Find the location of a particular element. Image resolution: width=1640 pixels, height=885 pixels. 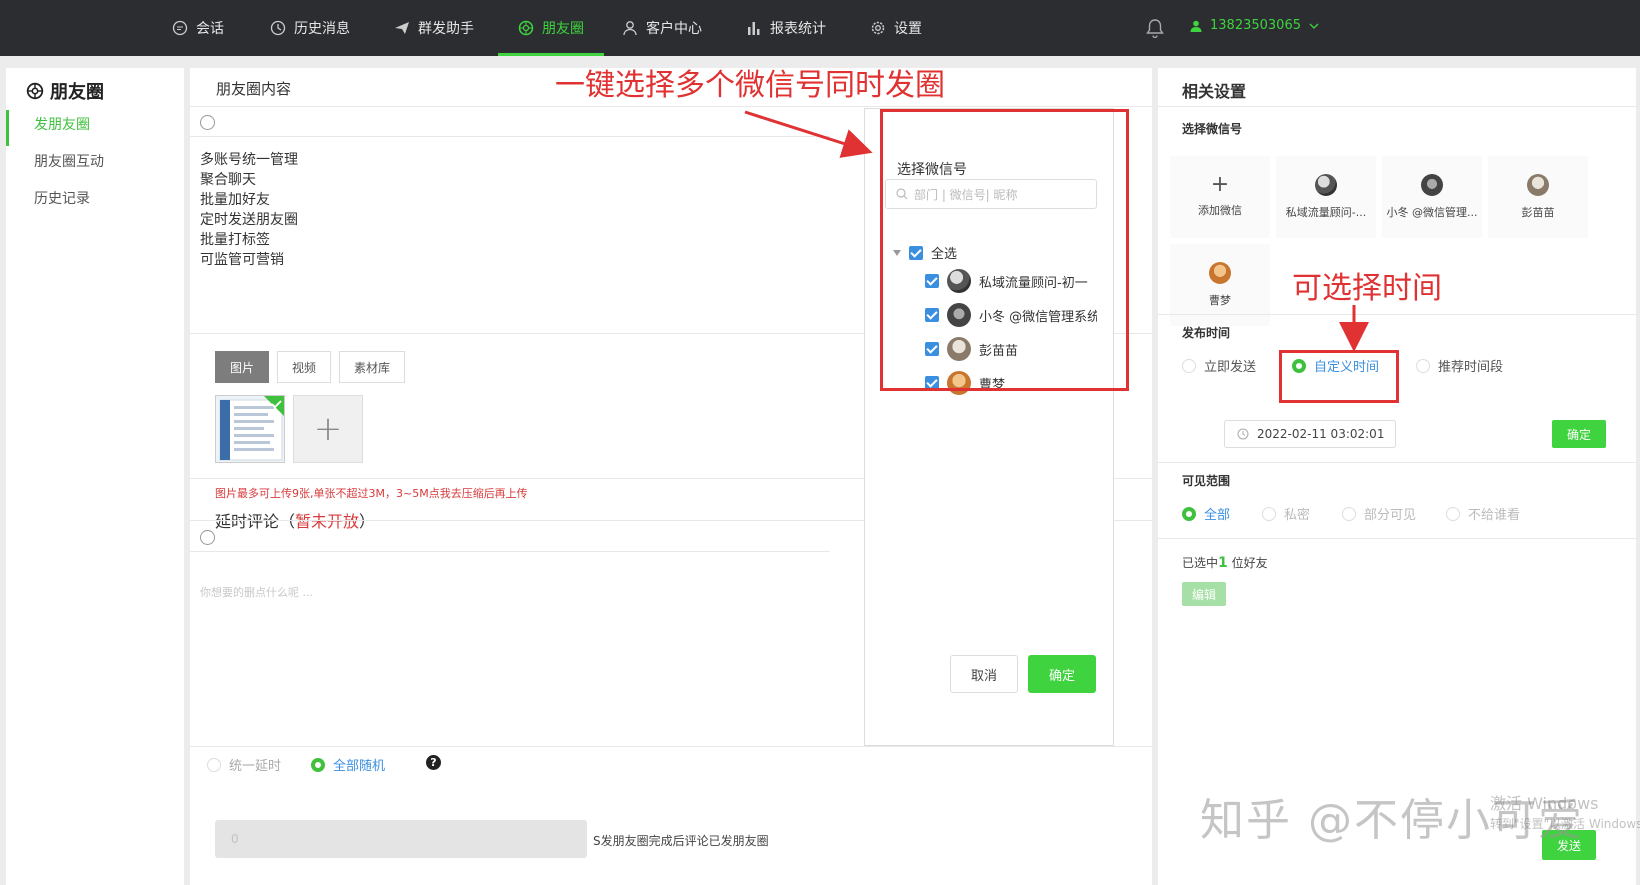

datetime-picker: 2022-02-11 03:02:01 is located at coordinates (1310, 434).